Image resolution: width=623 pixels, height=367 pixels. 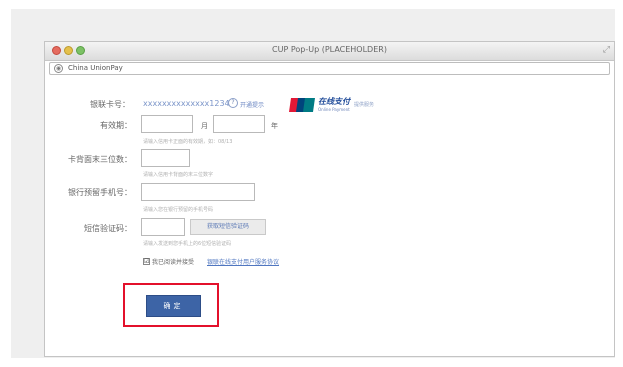 I want to click on expiry-year-input, so click(x=239, y=124).